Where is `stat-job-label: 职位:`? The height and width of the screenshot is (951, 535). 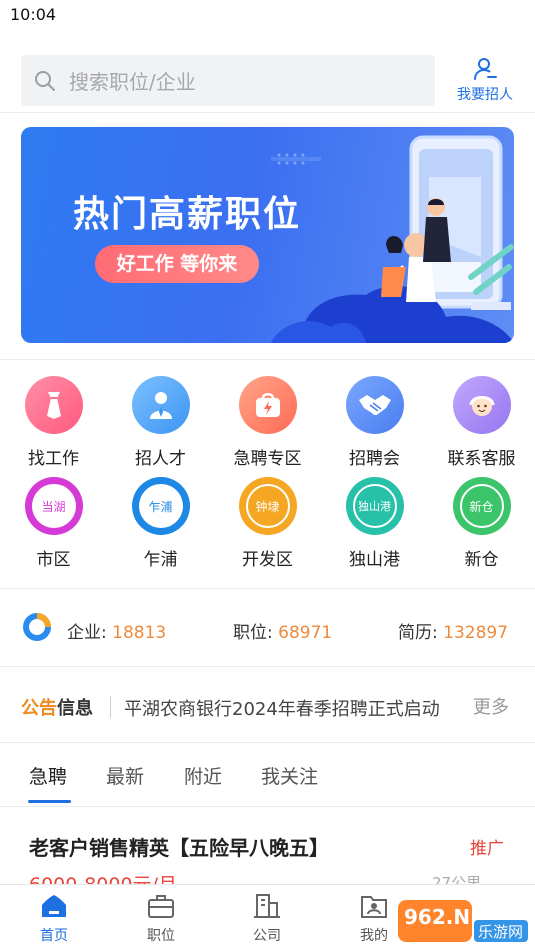
stat-job-label: 职位: is located at coordinates (253, 633).